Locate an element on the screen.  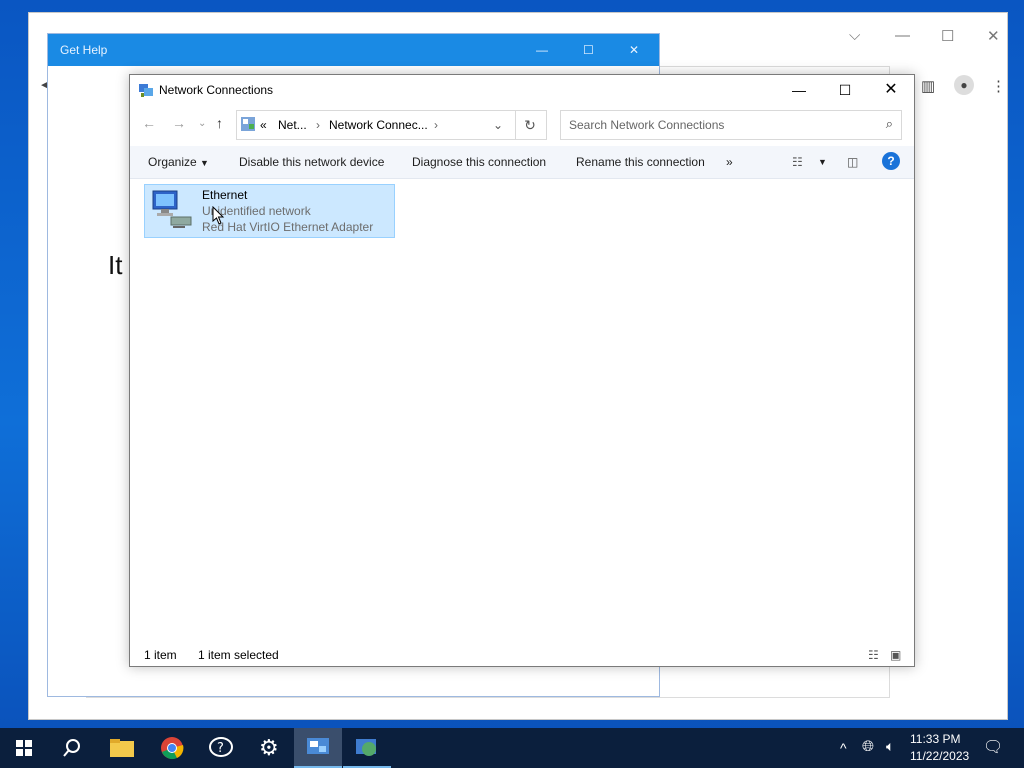
more-commands-button: » is located at coordinates (729, 162).